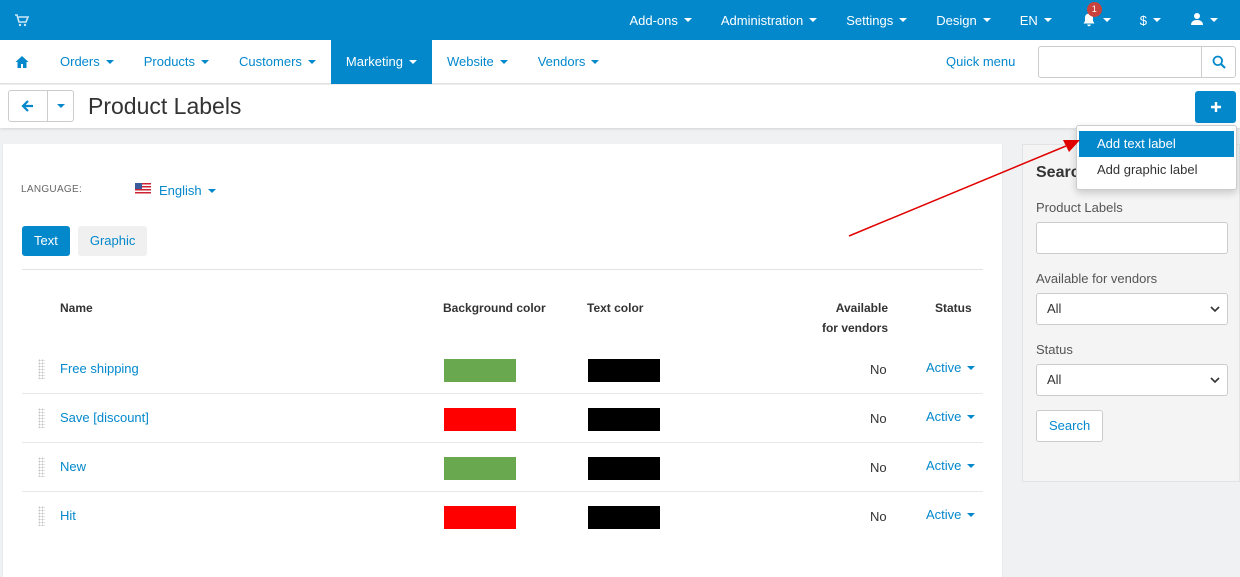 Image resolution: width=1240 pixels, height=577 pixels. I want to click on nav-marketing: Marketing, so click(381, 62).